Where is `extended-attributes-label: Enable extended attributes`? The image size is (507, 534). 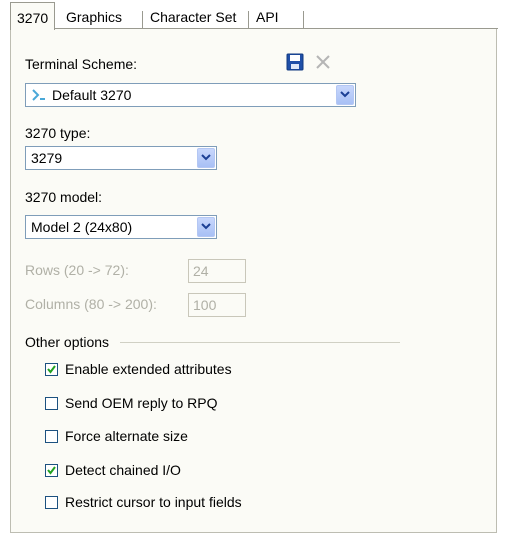
extended-attributes-label: Enable extended attributes is located at coordinates (148, 369).